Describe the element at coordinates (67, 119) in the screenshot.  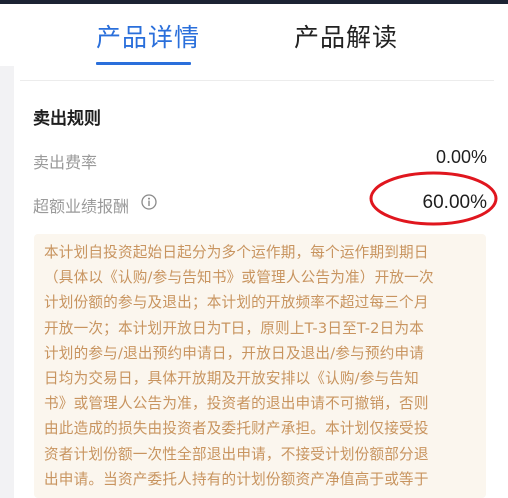
I see `section-title: 卖出规则` at that location.